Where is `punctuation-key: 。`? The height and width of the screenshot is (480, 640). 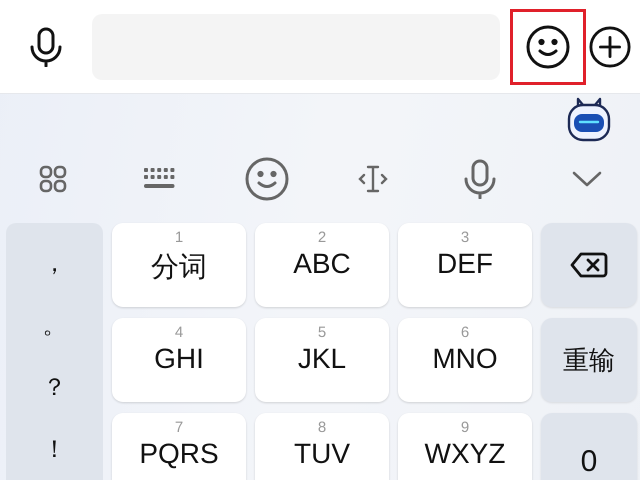 punctuation-key: 。 is located at coordinates (54, 325).